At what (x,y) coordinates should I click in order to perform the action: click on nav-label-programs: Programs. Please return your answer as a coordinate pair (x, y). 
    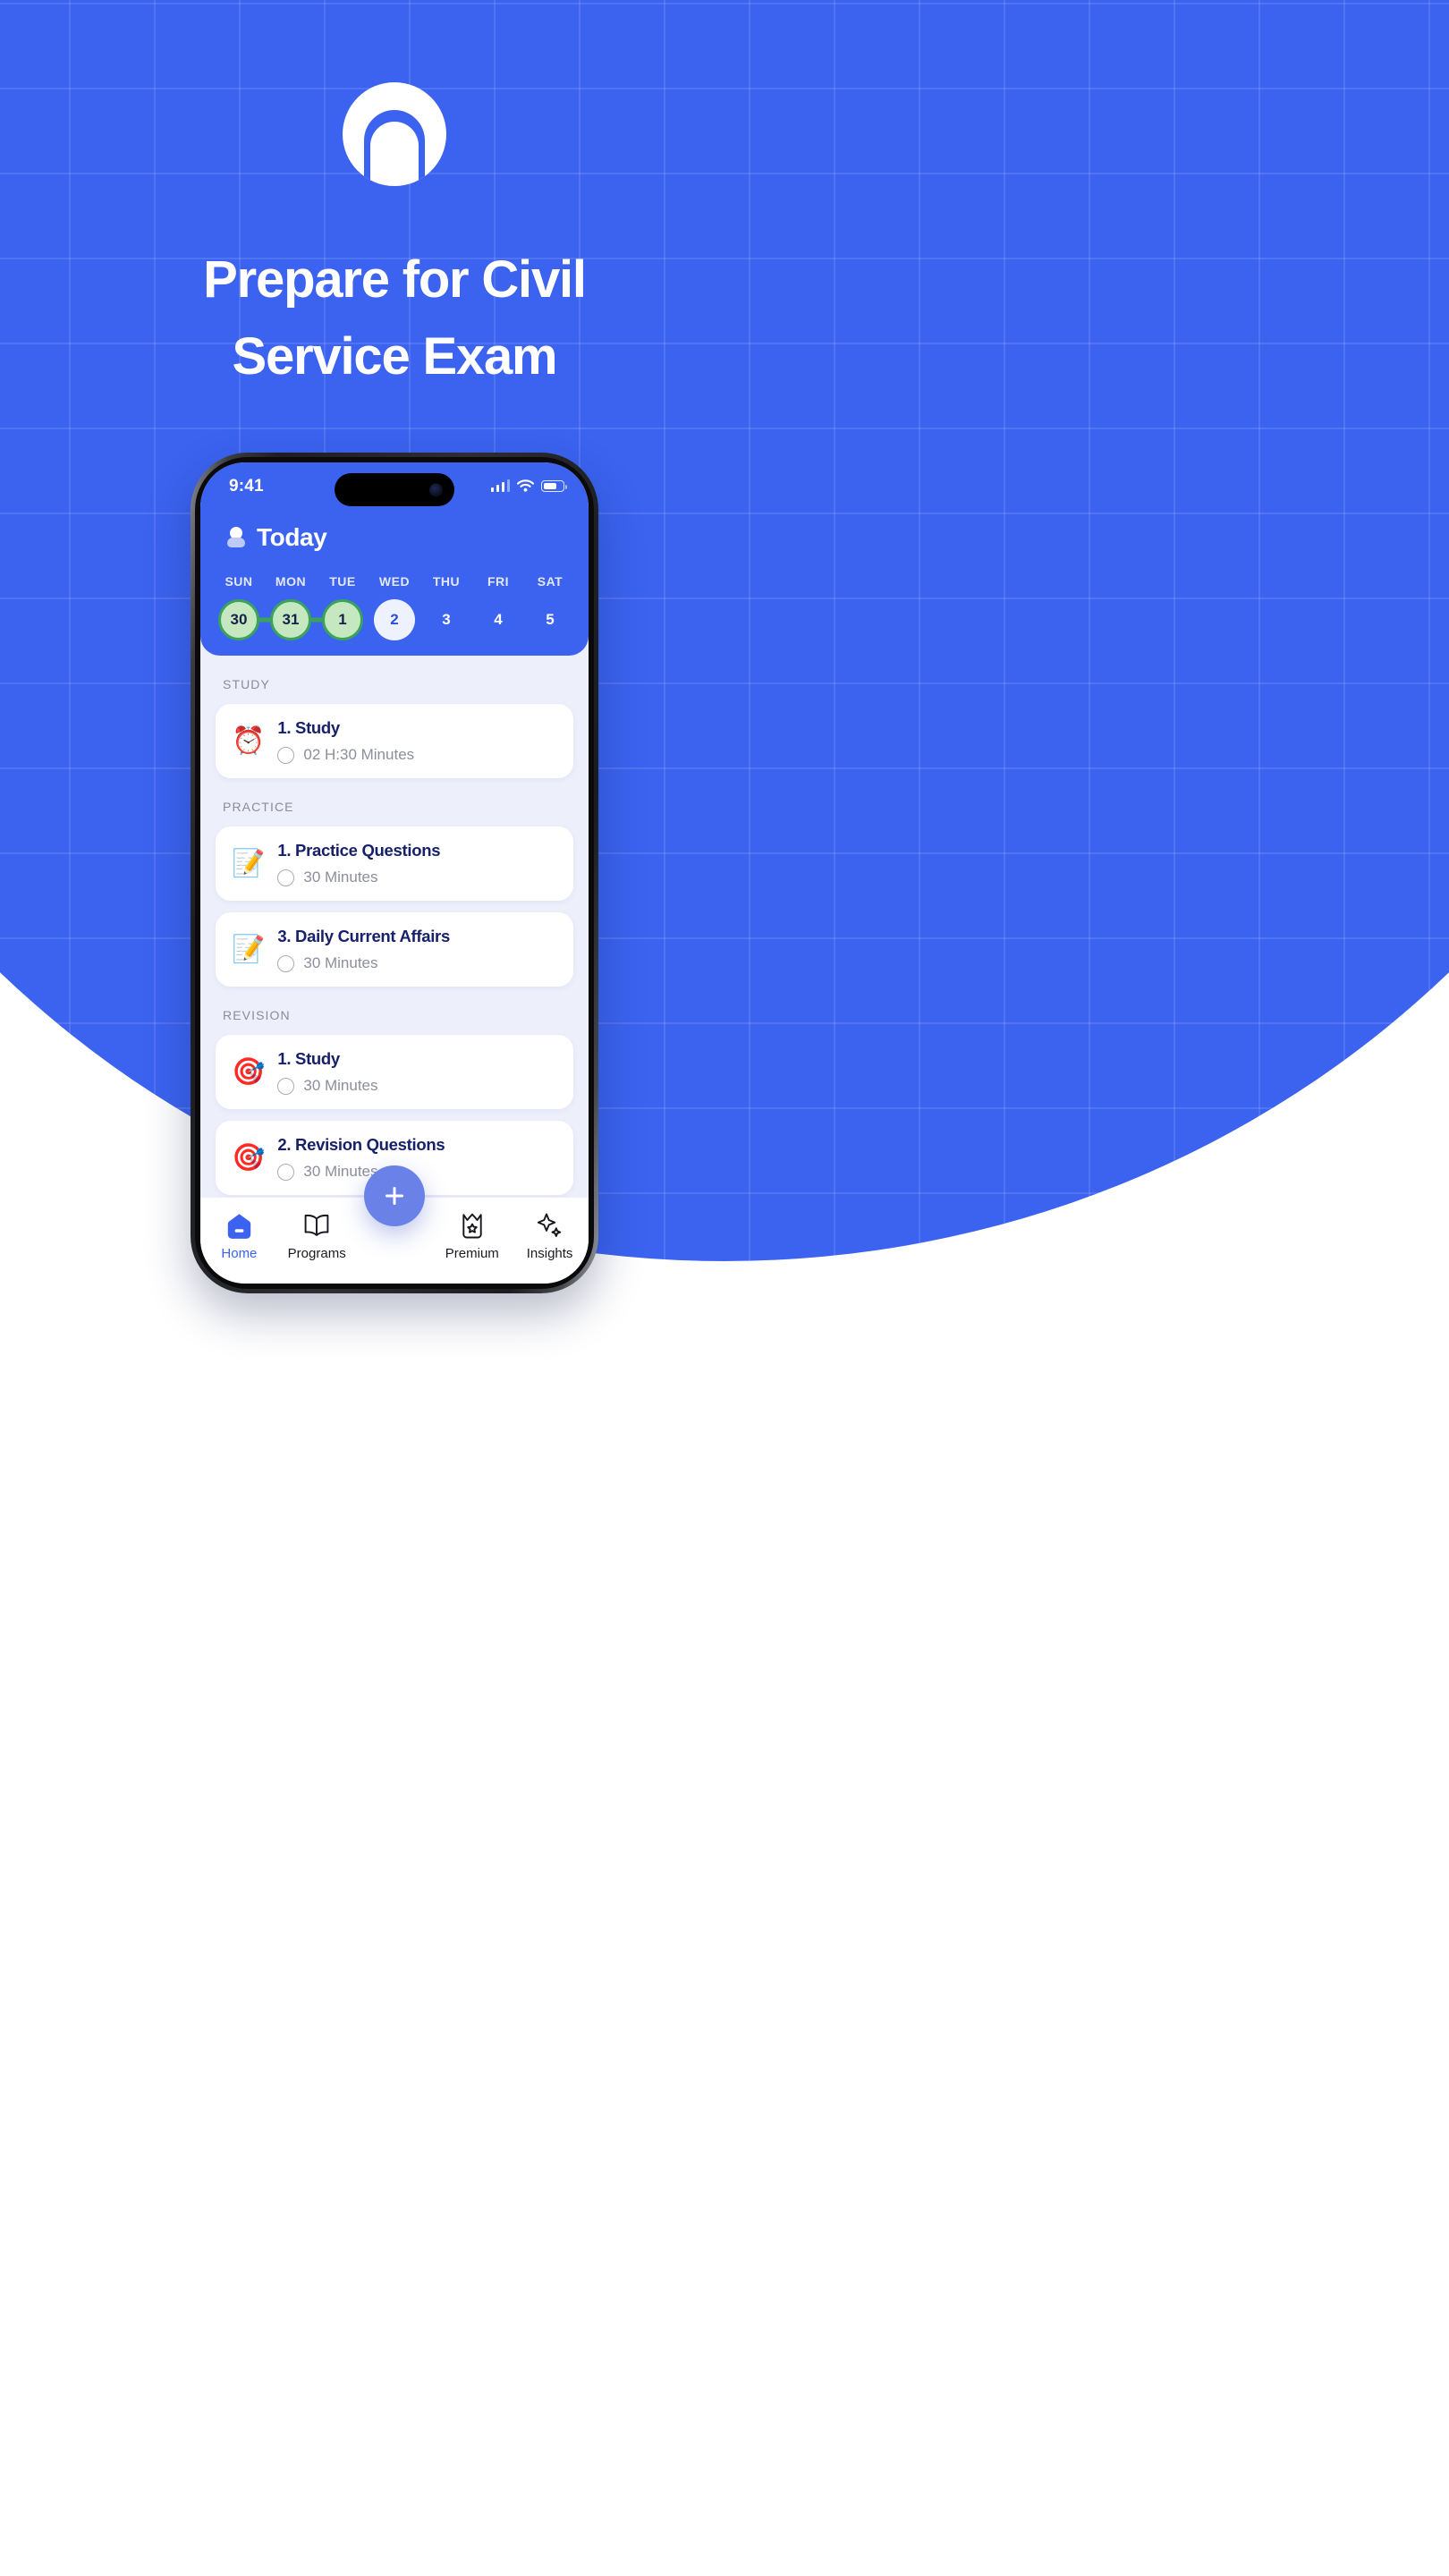
    Looking at the image, I should click on (316, 1253).